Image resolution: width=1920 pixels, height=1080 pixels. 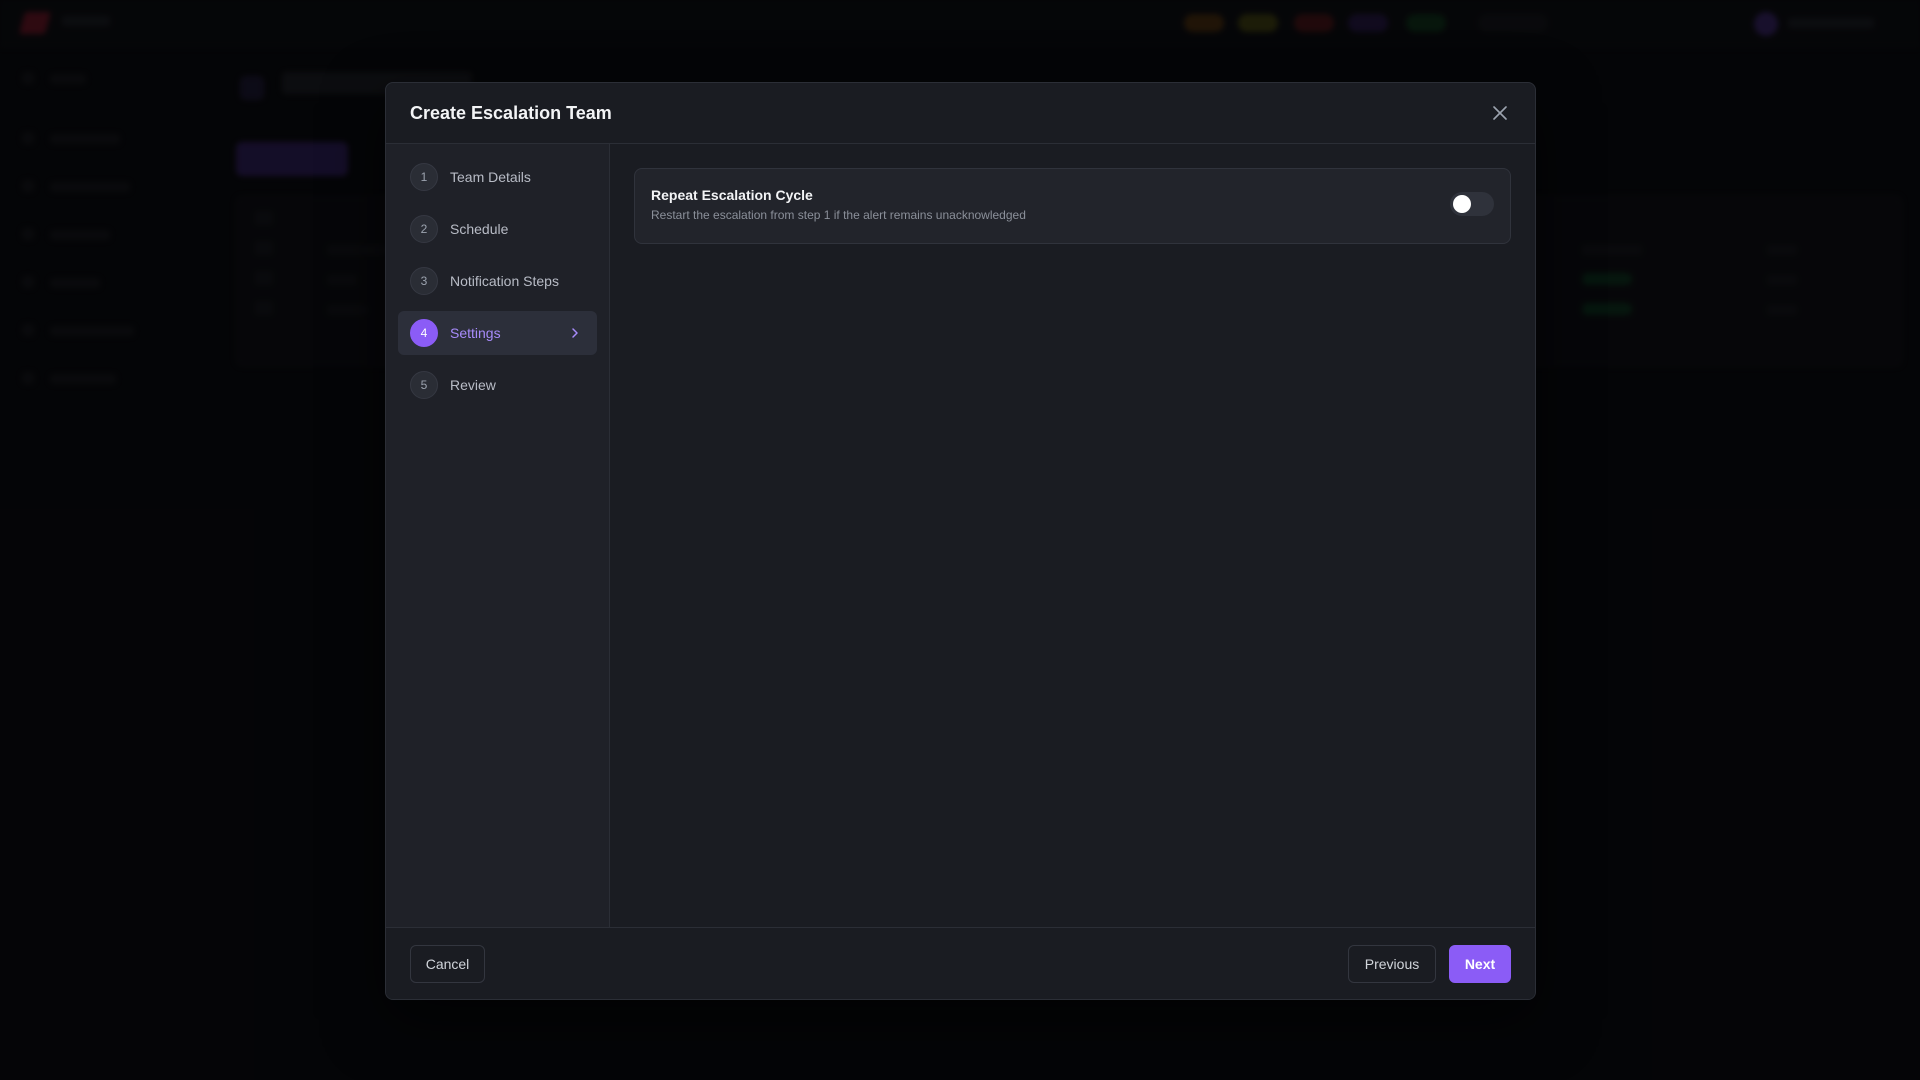 I want to click on toggle-knob, so click(x=1462, y=204).